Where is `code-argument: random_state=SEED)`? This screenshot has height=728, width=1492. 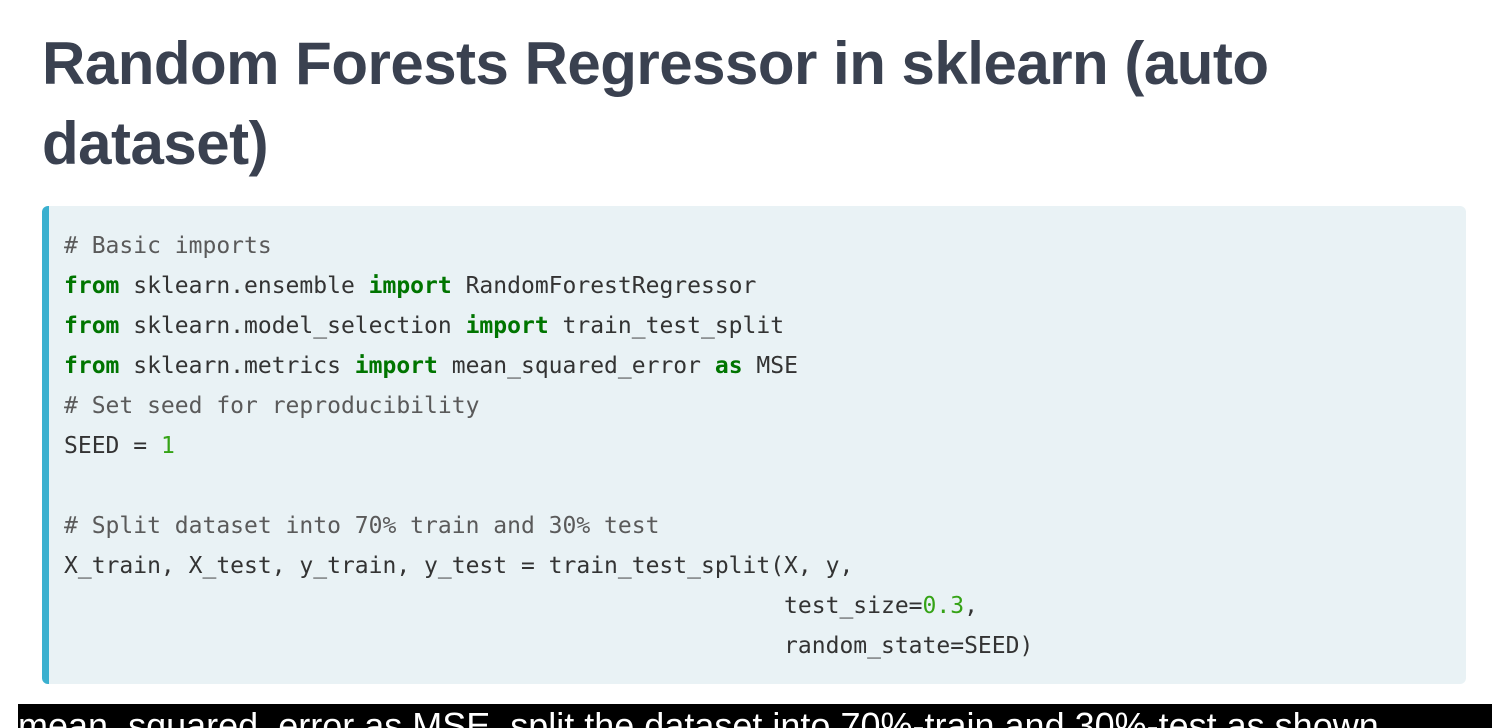 code-argument: random_state=SEED) is located at coordinates (549, 646).